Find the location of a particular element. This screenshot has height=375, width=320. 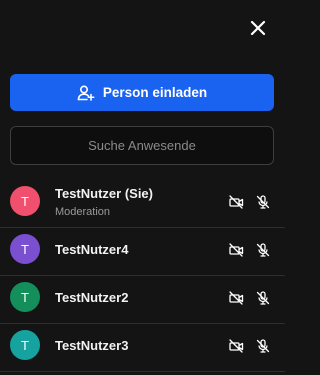

participant-name: TestNutzer2 is located at coordinates (92, 297).